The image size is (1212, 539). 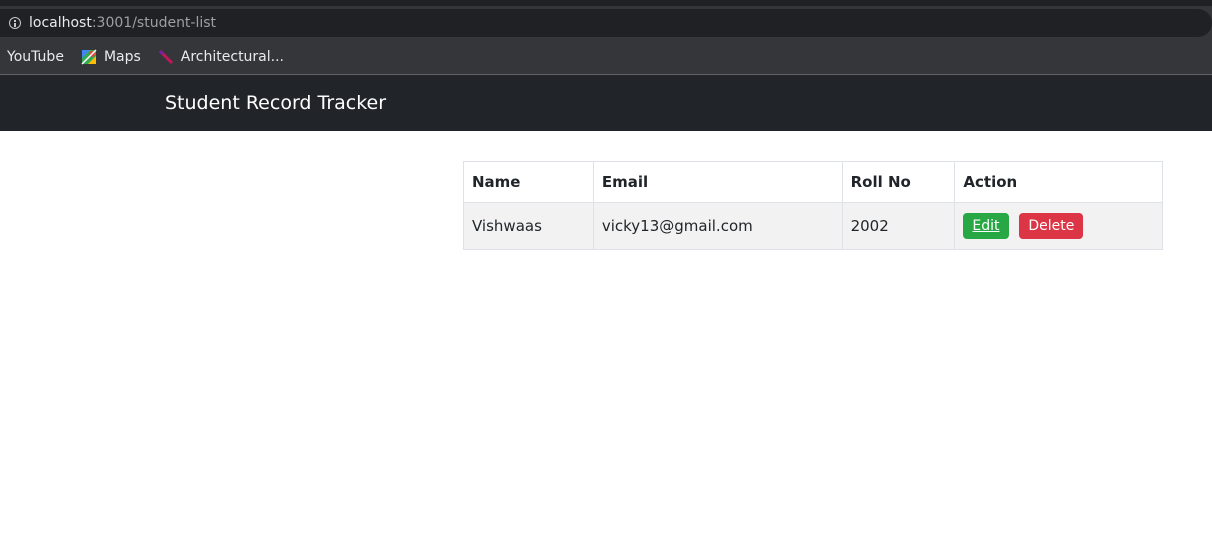 I want to click on navbar-brand: Student Record Tracker, so click(x=275, y=103).